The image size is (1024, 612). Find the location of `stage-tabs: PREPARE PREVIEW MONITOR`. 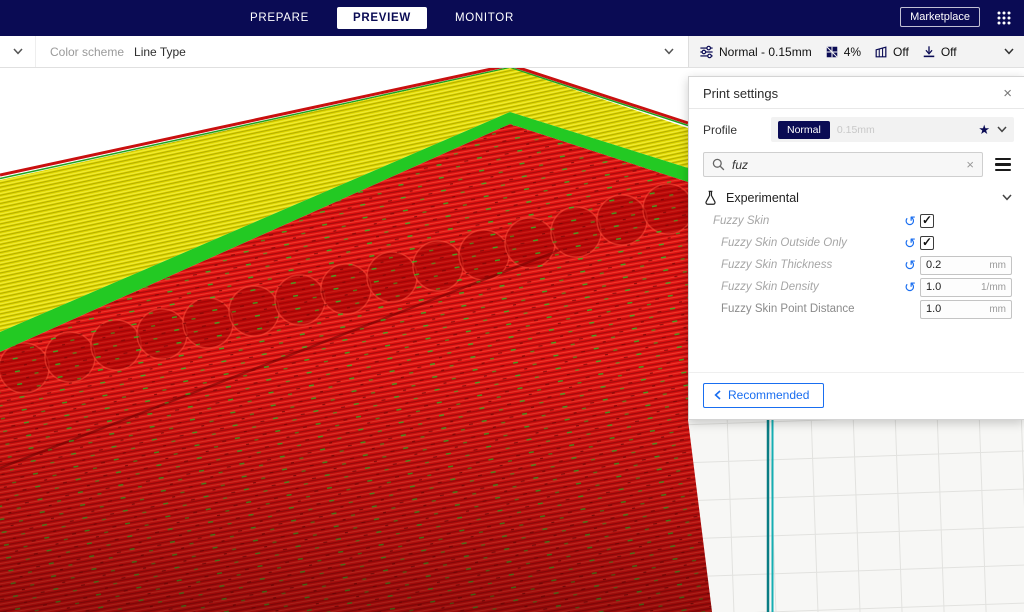

stage-tabs: PREPARE PREVIEW MONITOR is located at coordinates (382, 18).